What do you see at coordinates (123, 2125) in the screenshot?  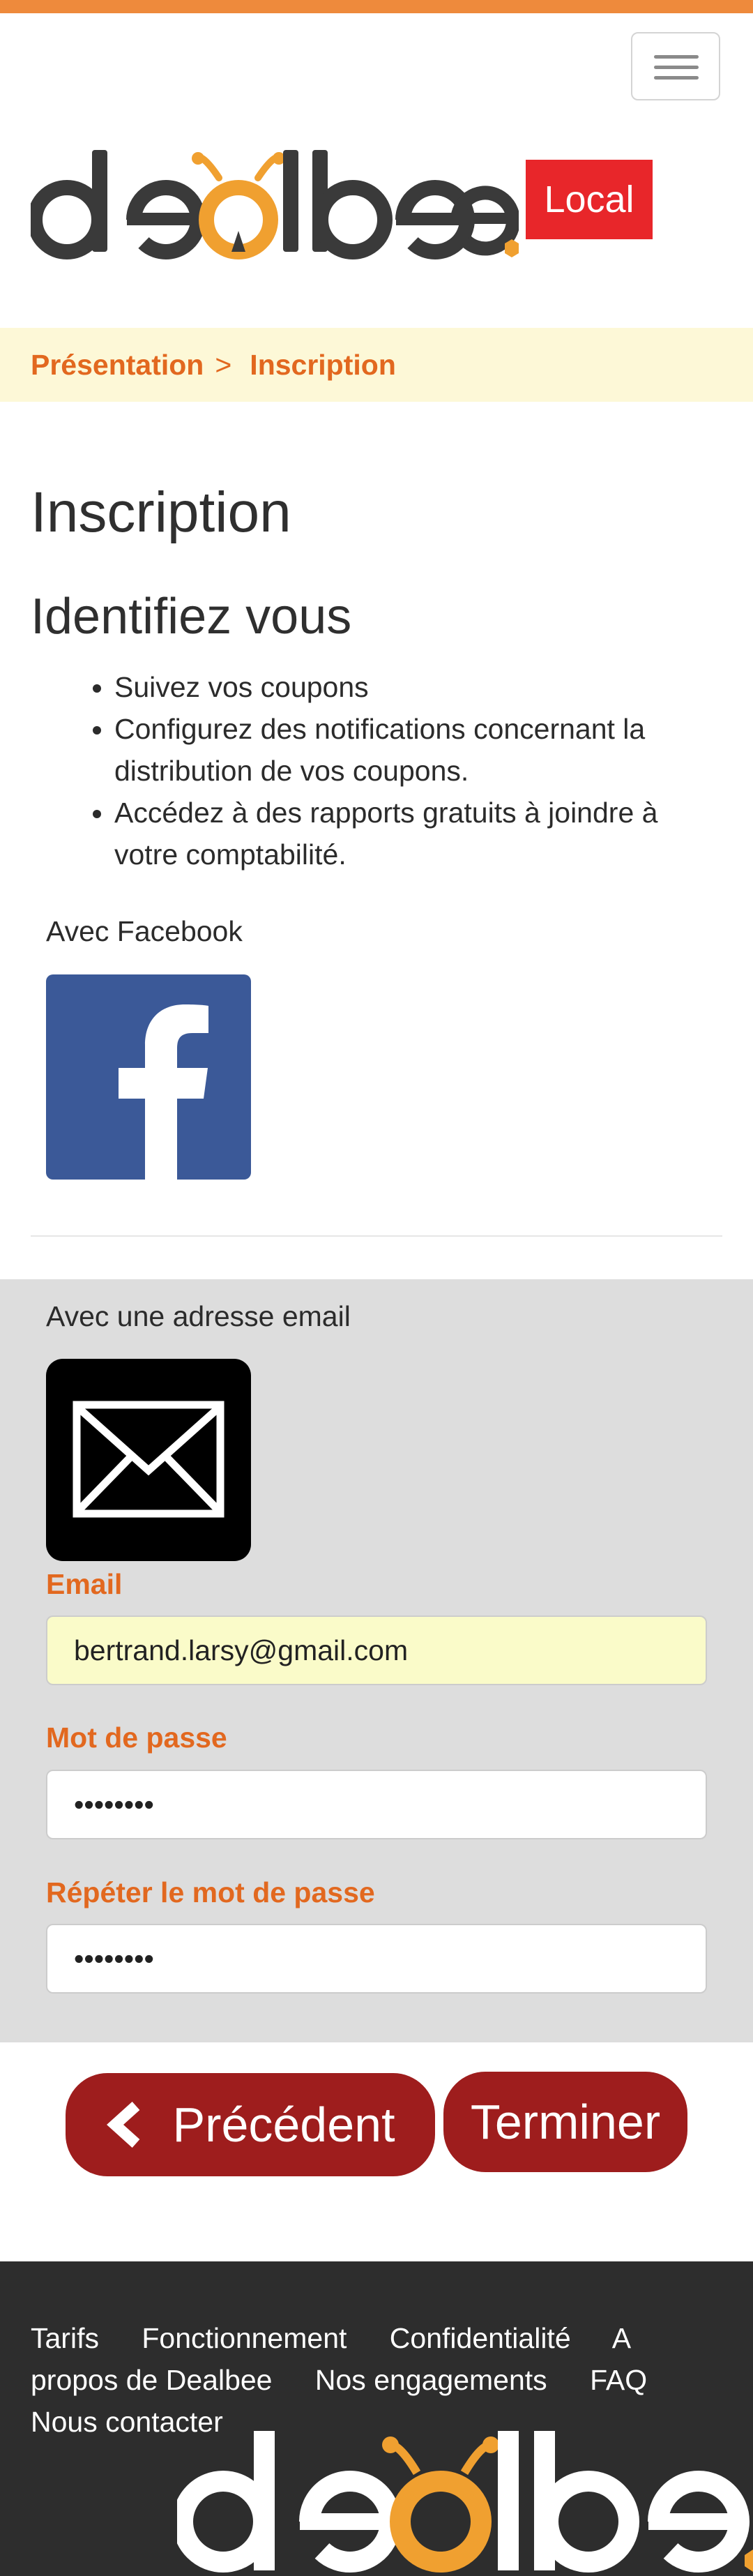 I see `chevron-left-icon` at bounding box center [123, 2125].